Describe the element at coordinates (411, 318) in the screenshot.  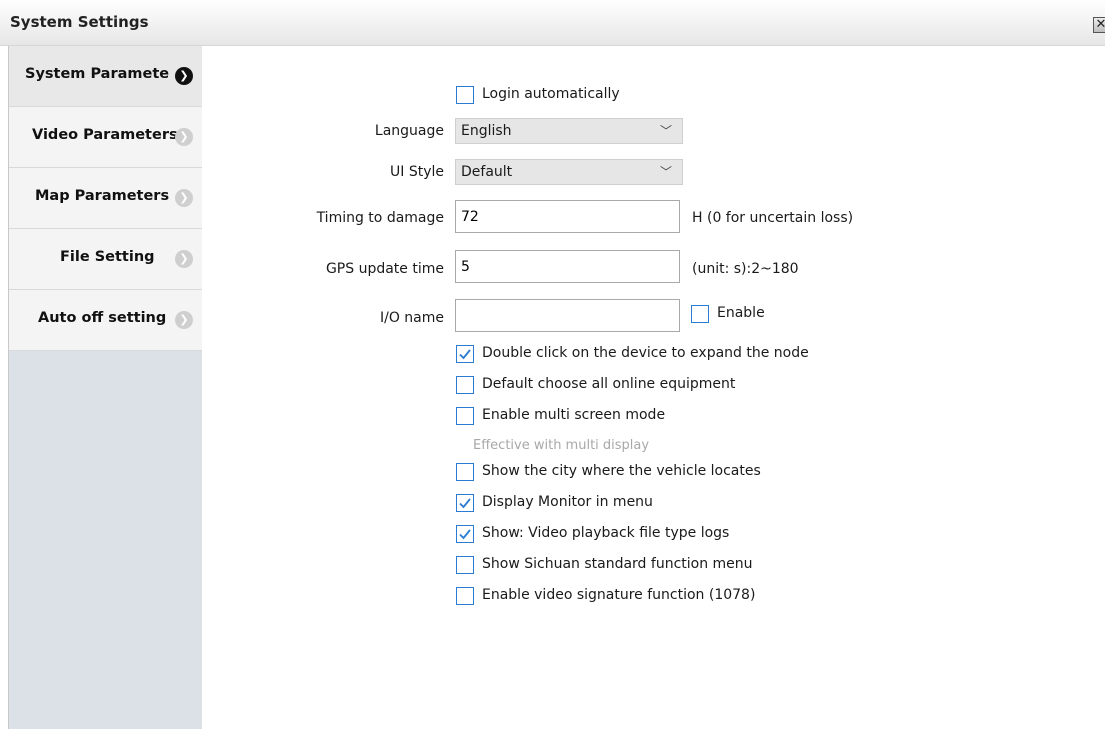
I see `io-name-label: I/O name` at that location.